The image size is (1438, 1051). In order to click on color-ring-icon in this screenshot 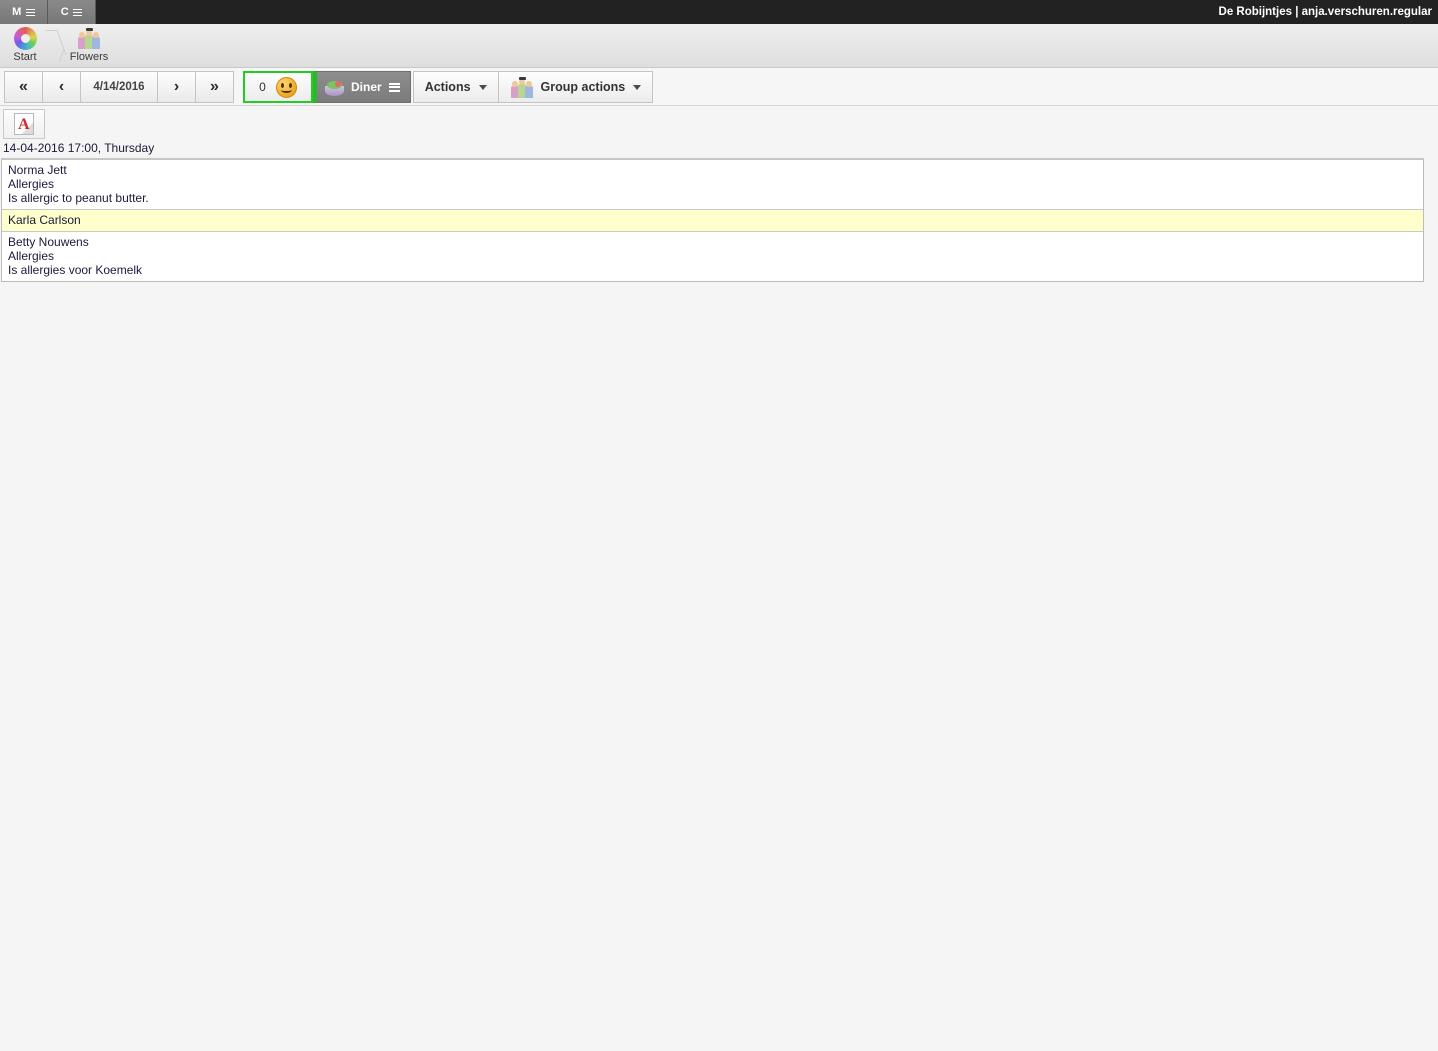, I will do `click(25, 38)`.